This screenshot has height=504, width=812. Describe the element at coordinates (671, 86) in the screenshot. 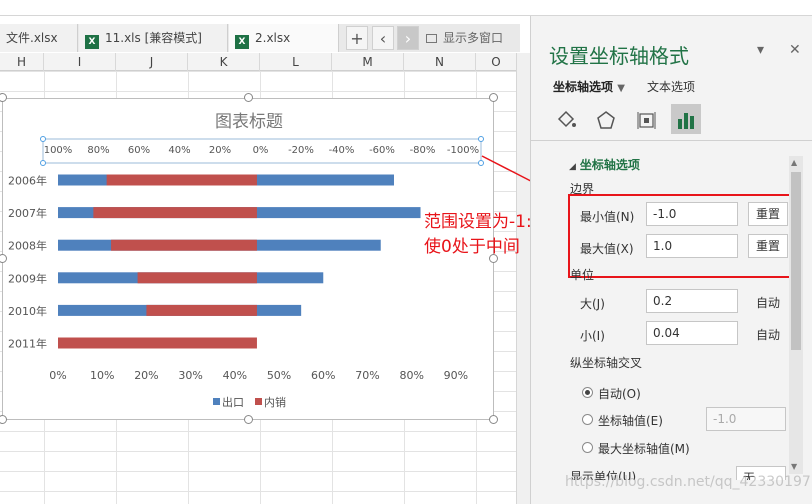

I see `tab-text-options: 文本选项` at that location.